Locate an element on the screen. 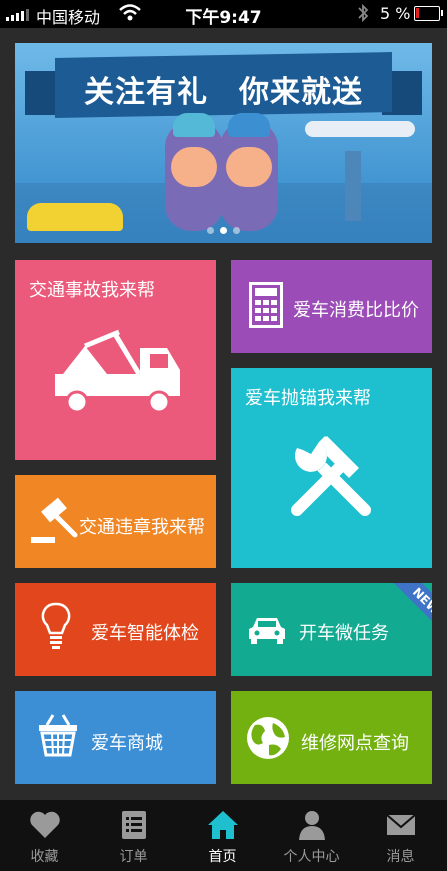 The width and height of the screenshot is (447, 871). tile-label: 爱车抛锚我来帮 is located at coordinates (308, 398).